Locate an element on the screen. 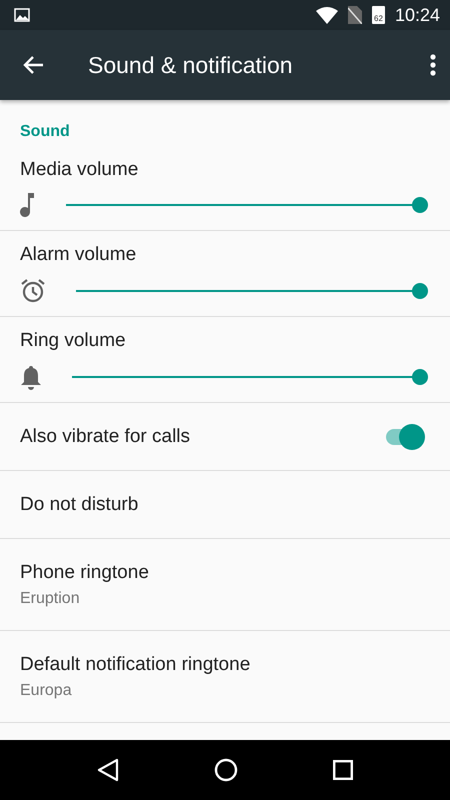 The width and height of the screenshot is (450, 800). setting-label: Do not disturb is located at coordinates (225, 505).